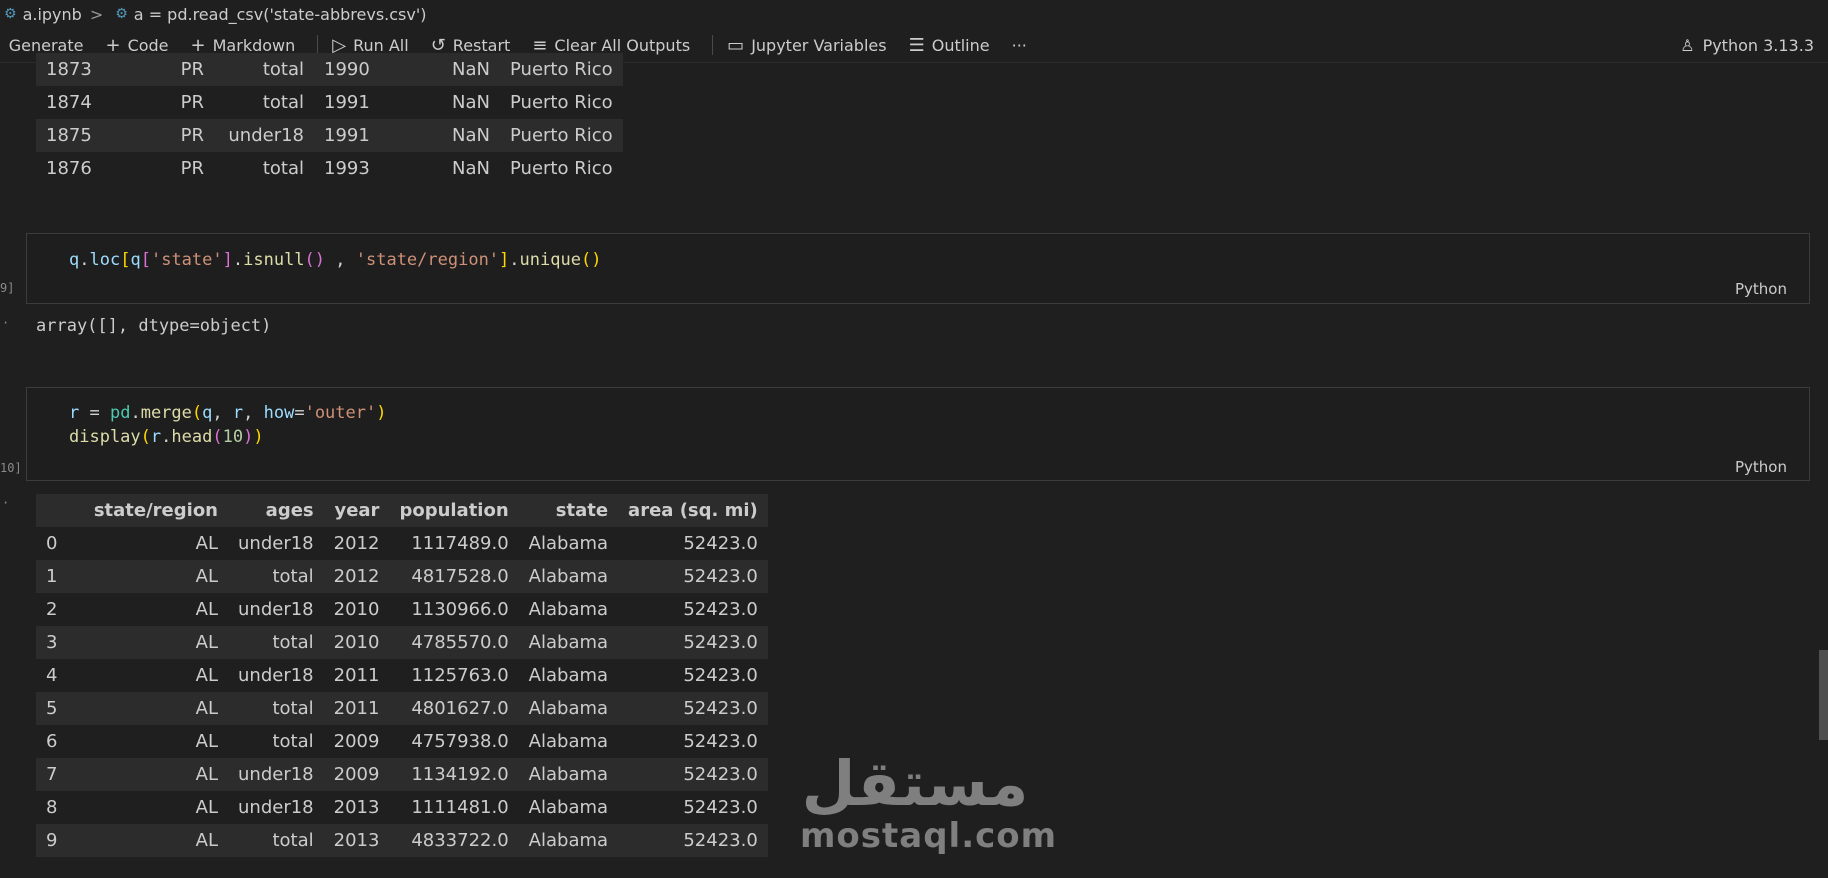 The image size is (1828, 878). What do you see at coordinates (52, 14) in the screenshot?
I see `breadcrumb-file: a.ipynb` at bounding box center [52, 14].